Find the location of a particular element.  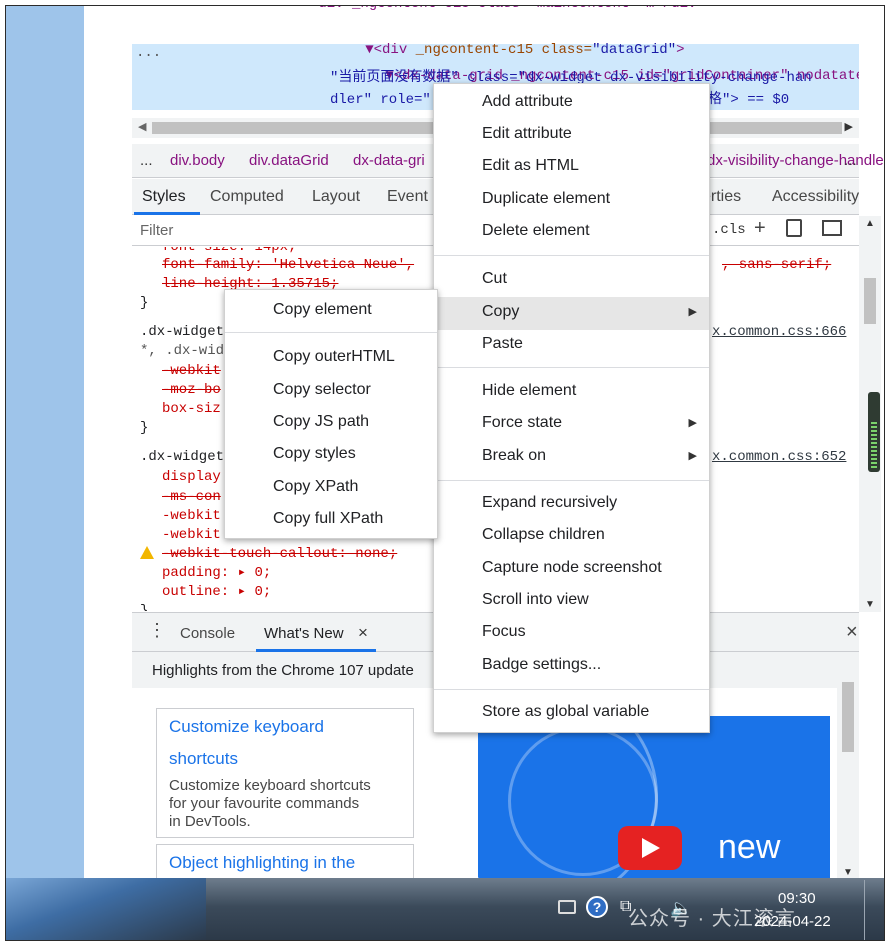

cls-toggle: .cls is located at coordinates (729, 230).